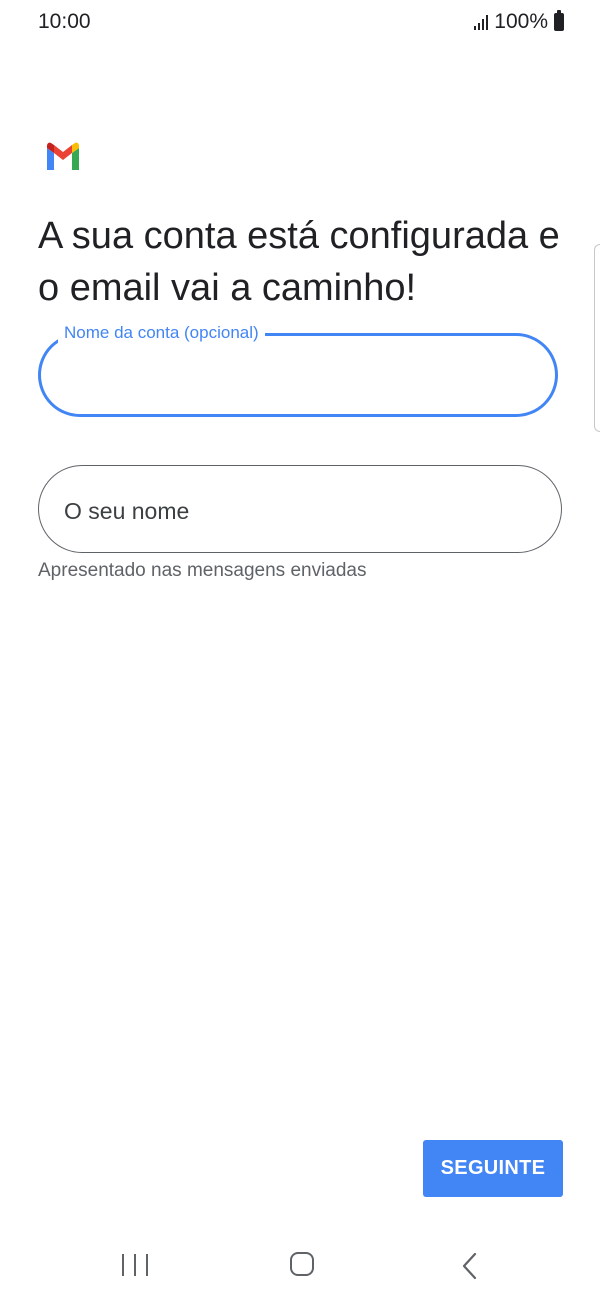  Describe the element at coordinates (135, 1266) in the screenshot. I see `recent-apps-icon` at that location.